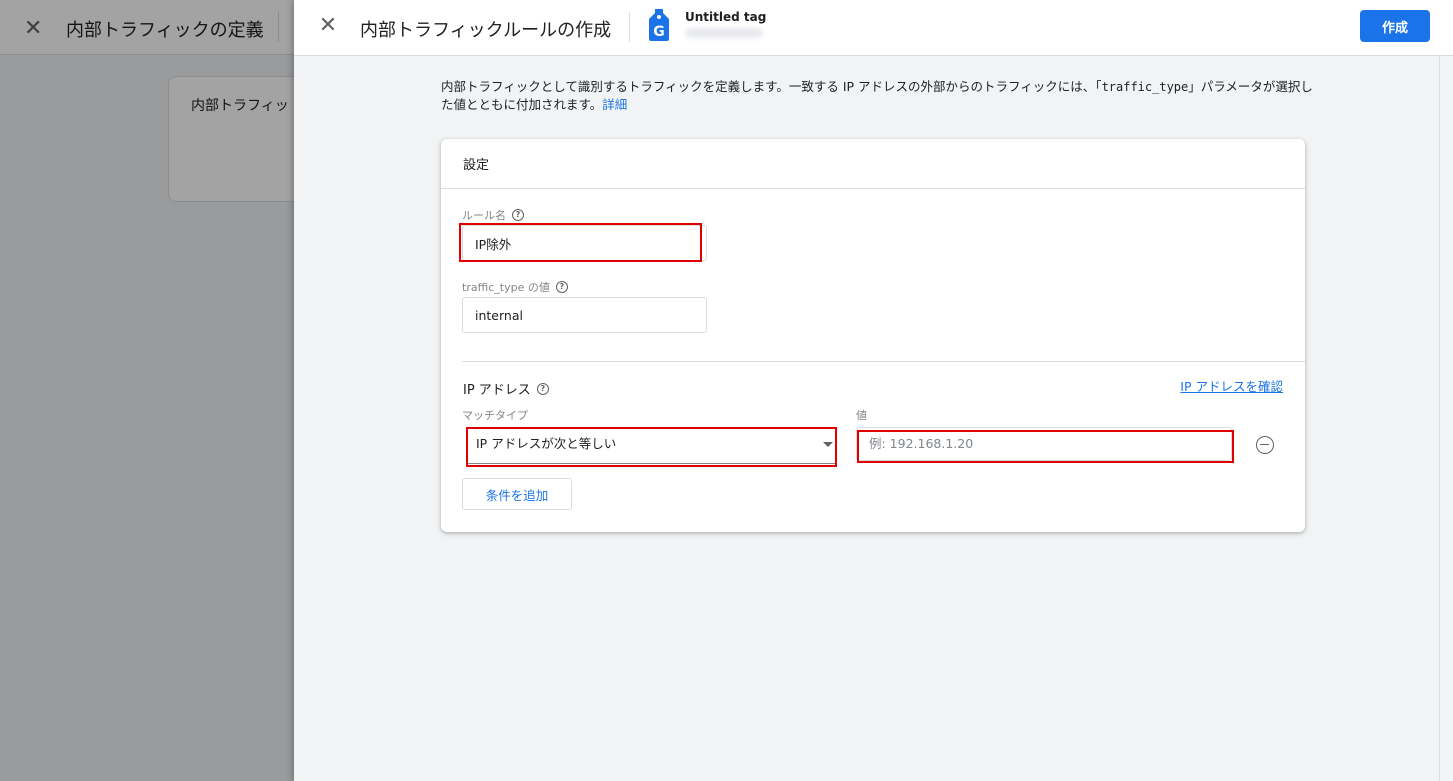 The image size is (1453, 781). What do you see at coordinates (861, 415) in the screenshot?
I see `value-label: 値` at bounding box center [861, 415].